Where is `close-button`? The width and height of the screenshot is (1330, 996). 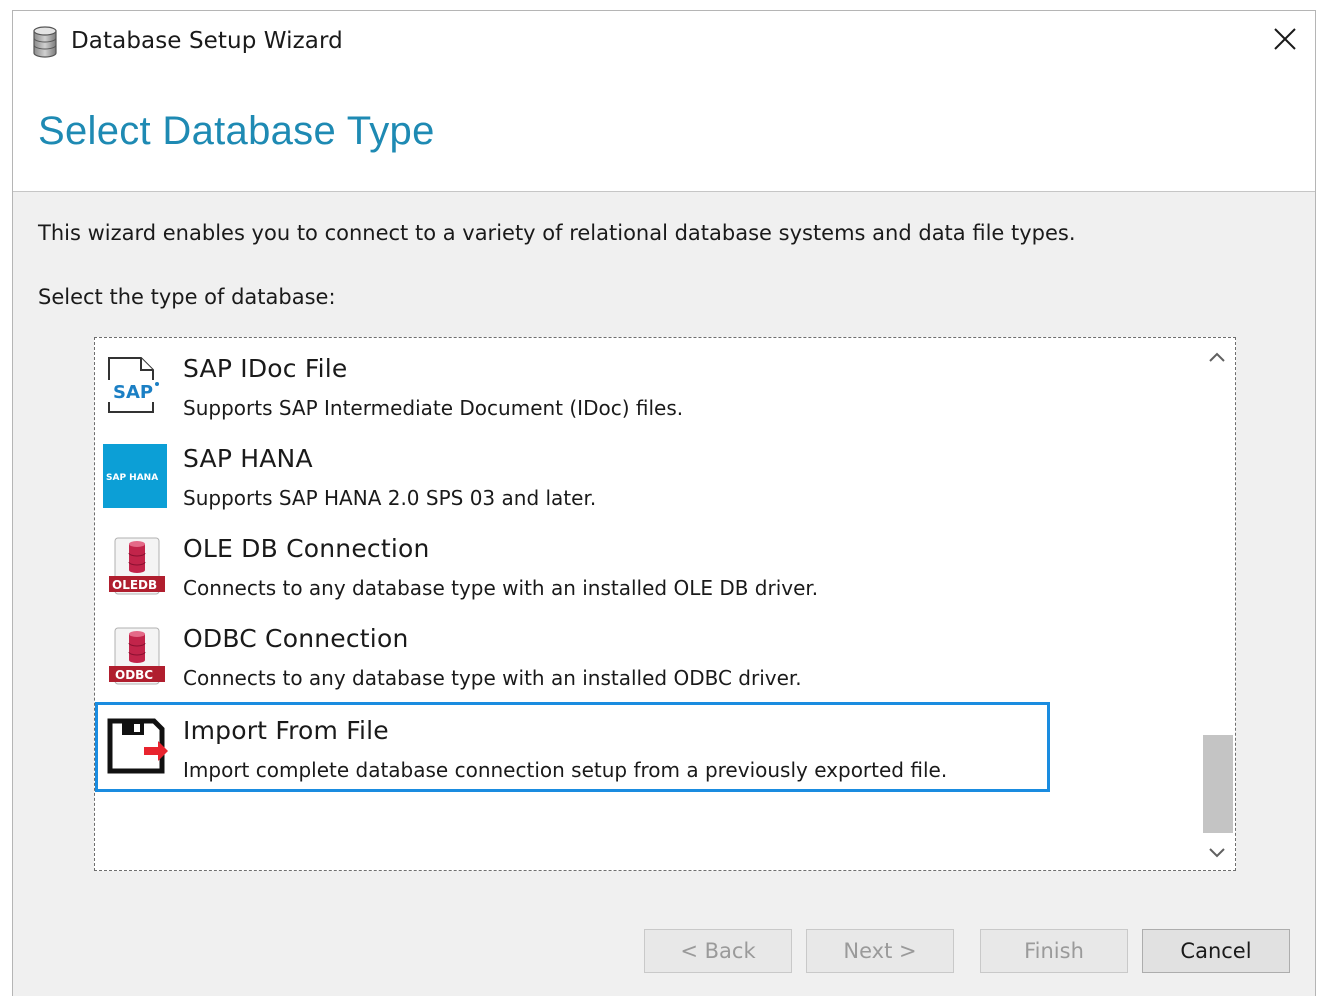 close-button is located at coordinates (1285, 41).